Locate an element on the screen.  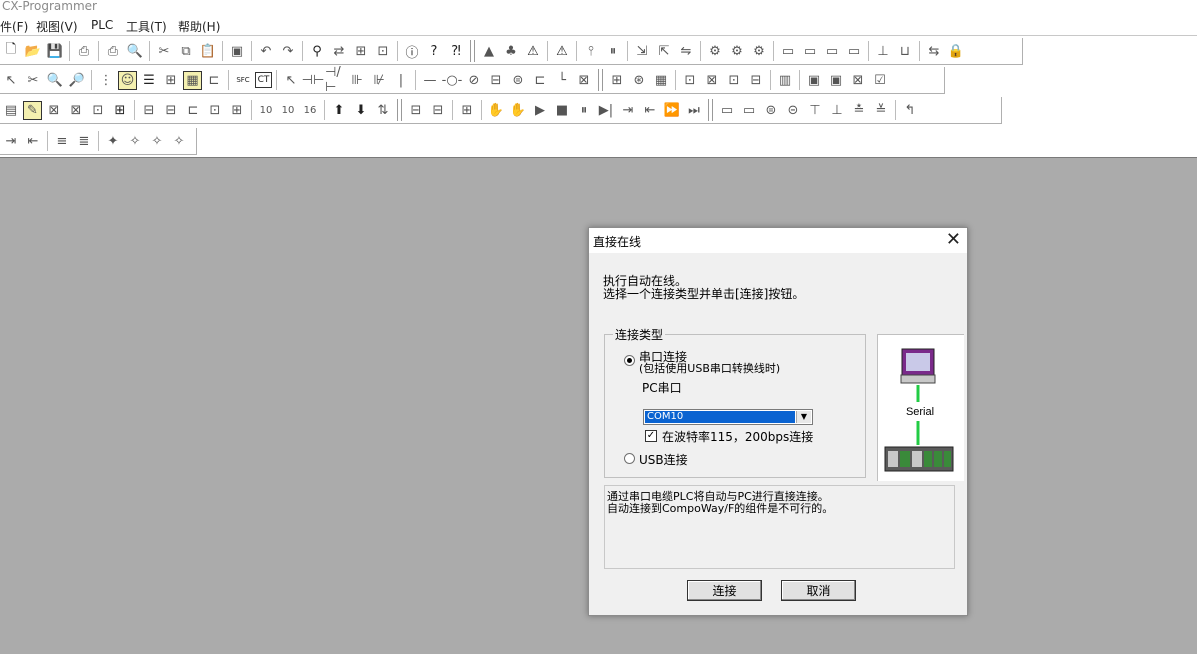
hand-set-icon: ✋ is located at coordinates (518, 110).